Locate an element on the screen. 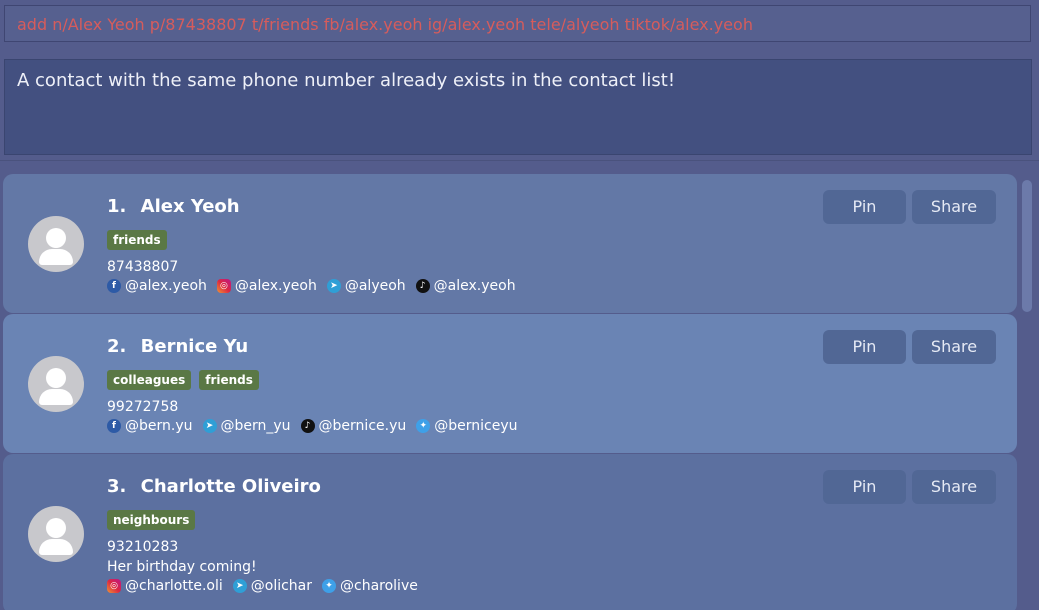 The image size is (1039, 610). social-handle: @bernice.yu is located at coordinates (362, 426).